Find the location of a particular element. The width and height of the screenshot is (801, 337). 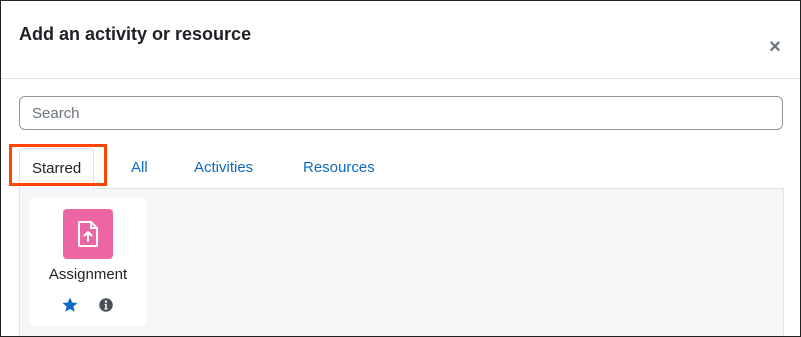

search-box is located at coordinates (401, 113).